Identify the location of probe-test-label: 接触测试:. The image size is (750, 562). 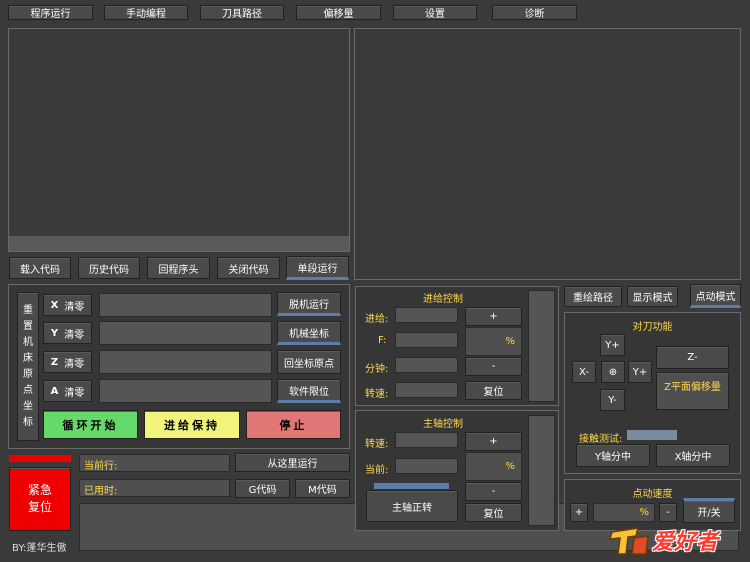
(601, 439).